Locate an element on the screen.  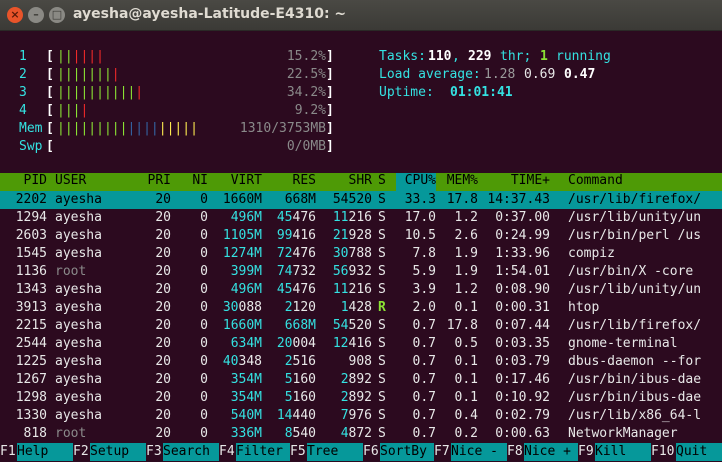
cell-pid: 2603 is located at coordinates (31, 235).